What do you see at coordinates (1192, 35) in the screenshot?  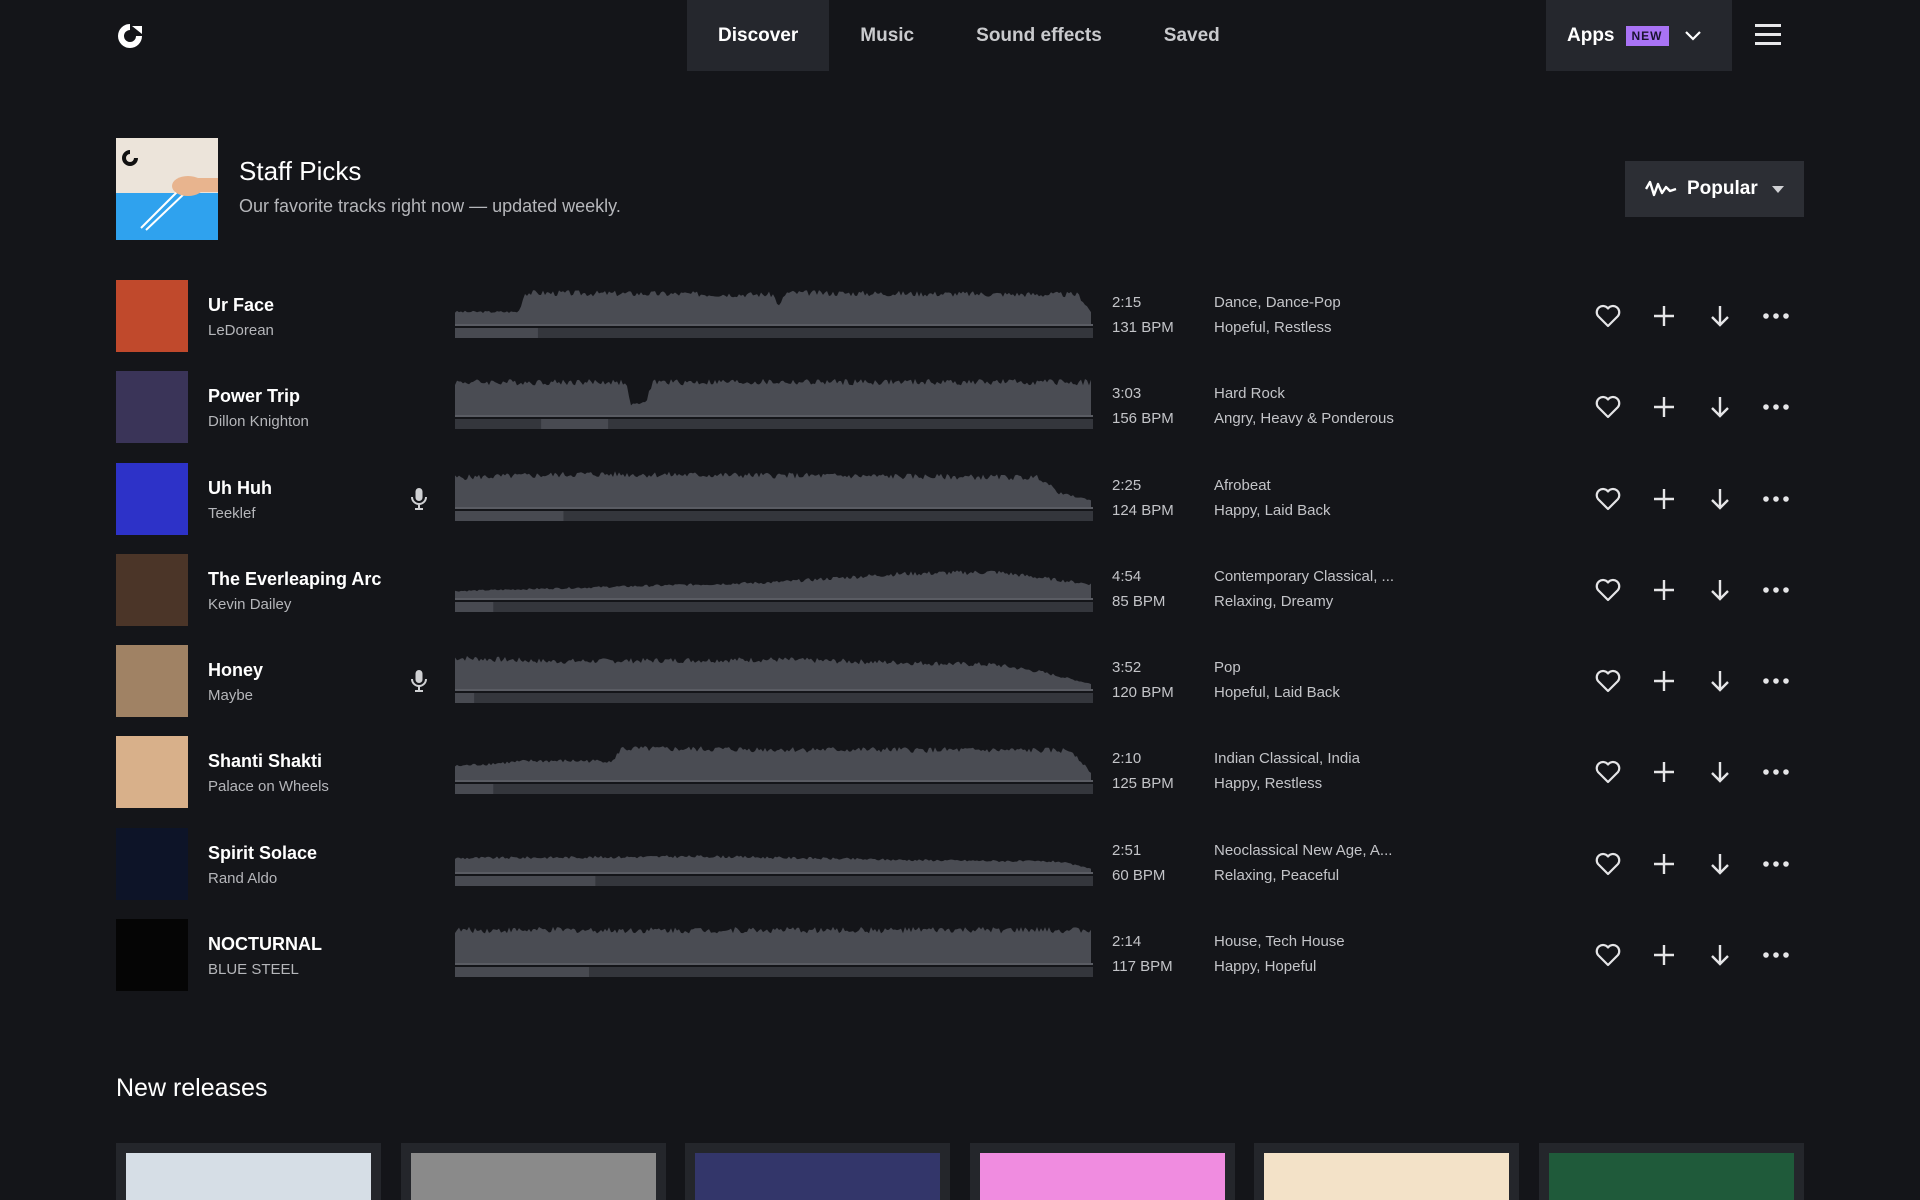 I see `tab-saved: Saved` at bounding box center [1192, 35].